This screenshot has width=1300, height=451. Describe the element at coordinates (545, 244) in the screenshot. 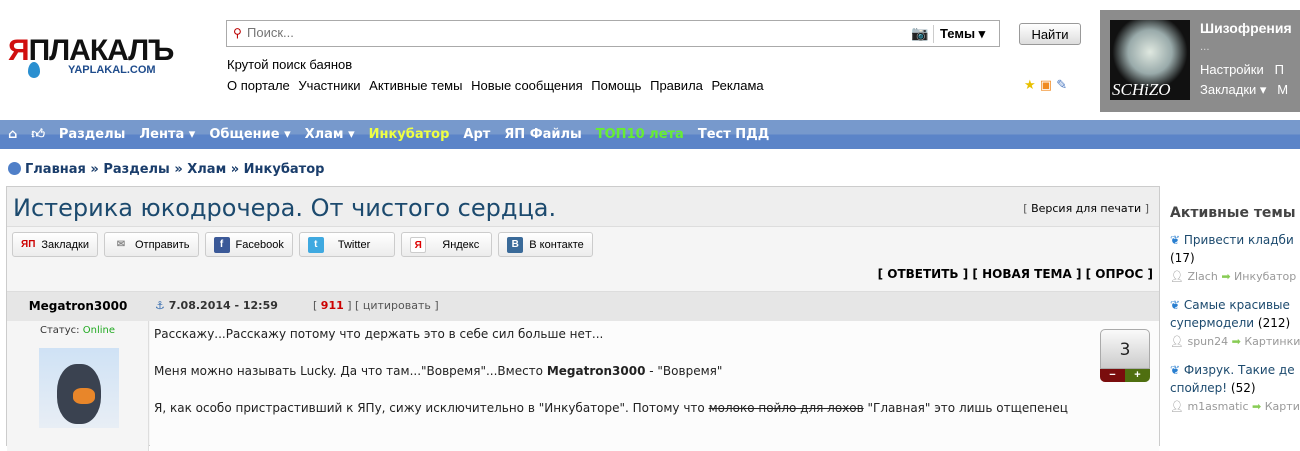

I see `share-vk-button: ВВ контакте` at that location.